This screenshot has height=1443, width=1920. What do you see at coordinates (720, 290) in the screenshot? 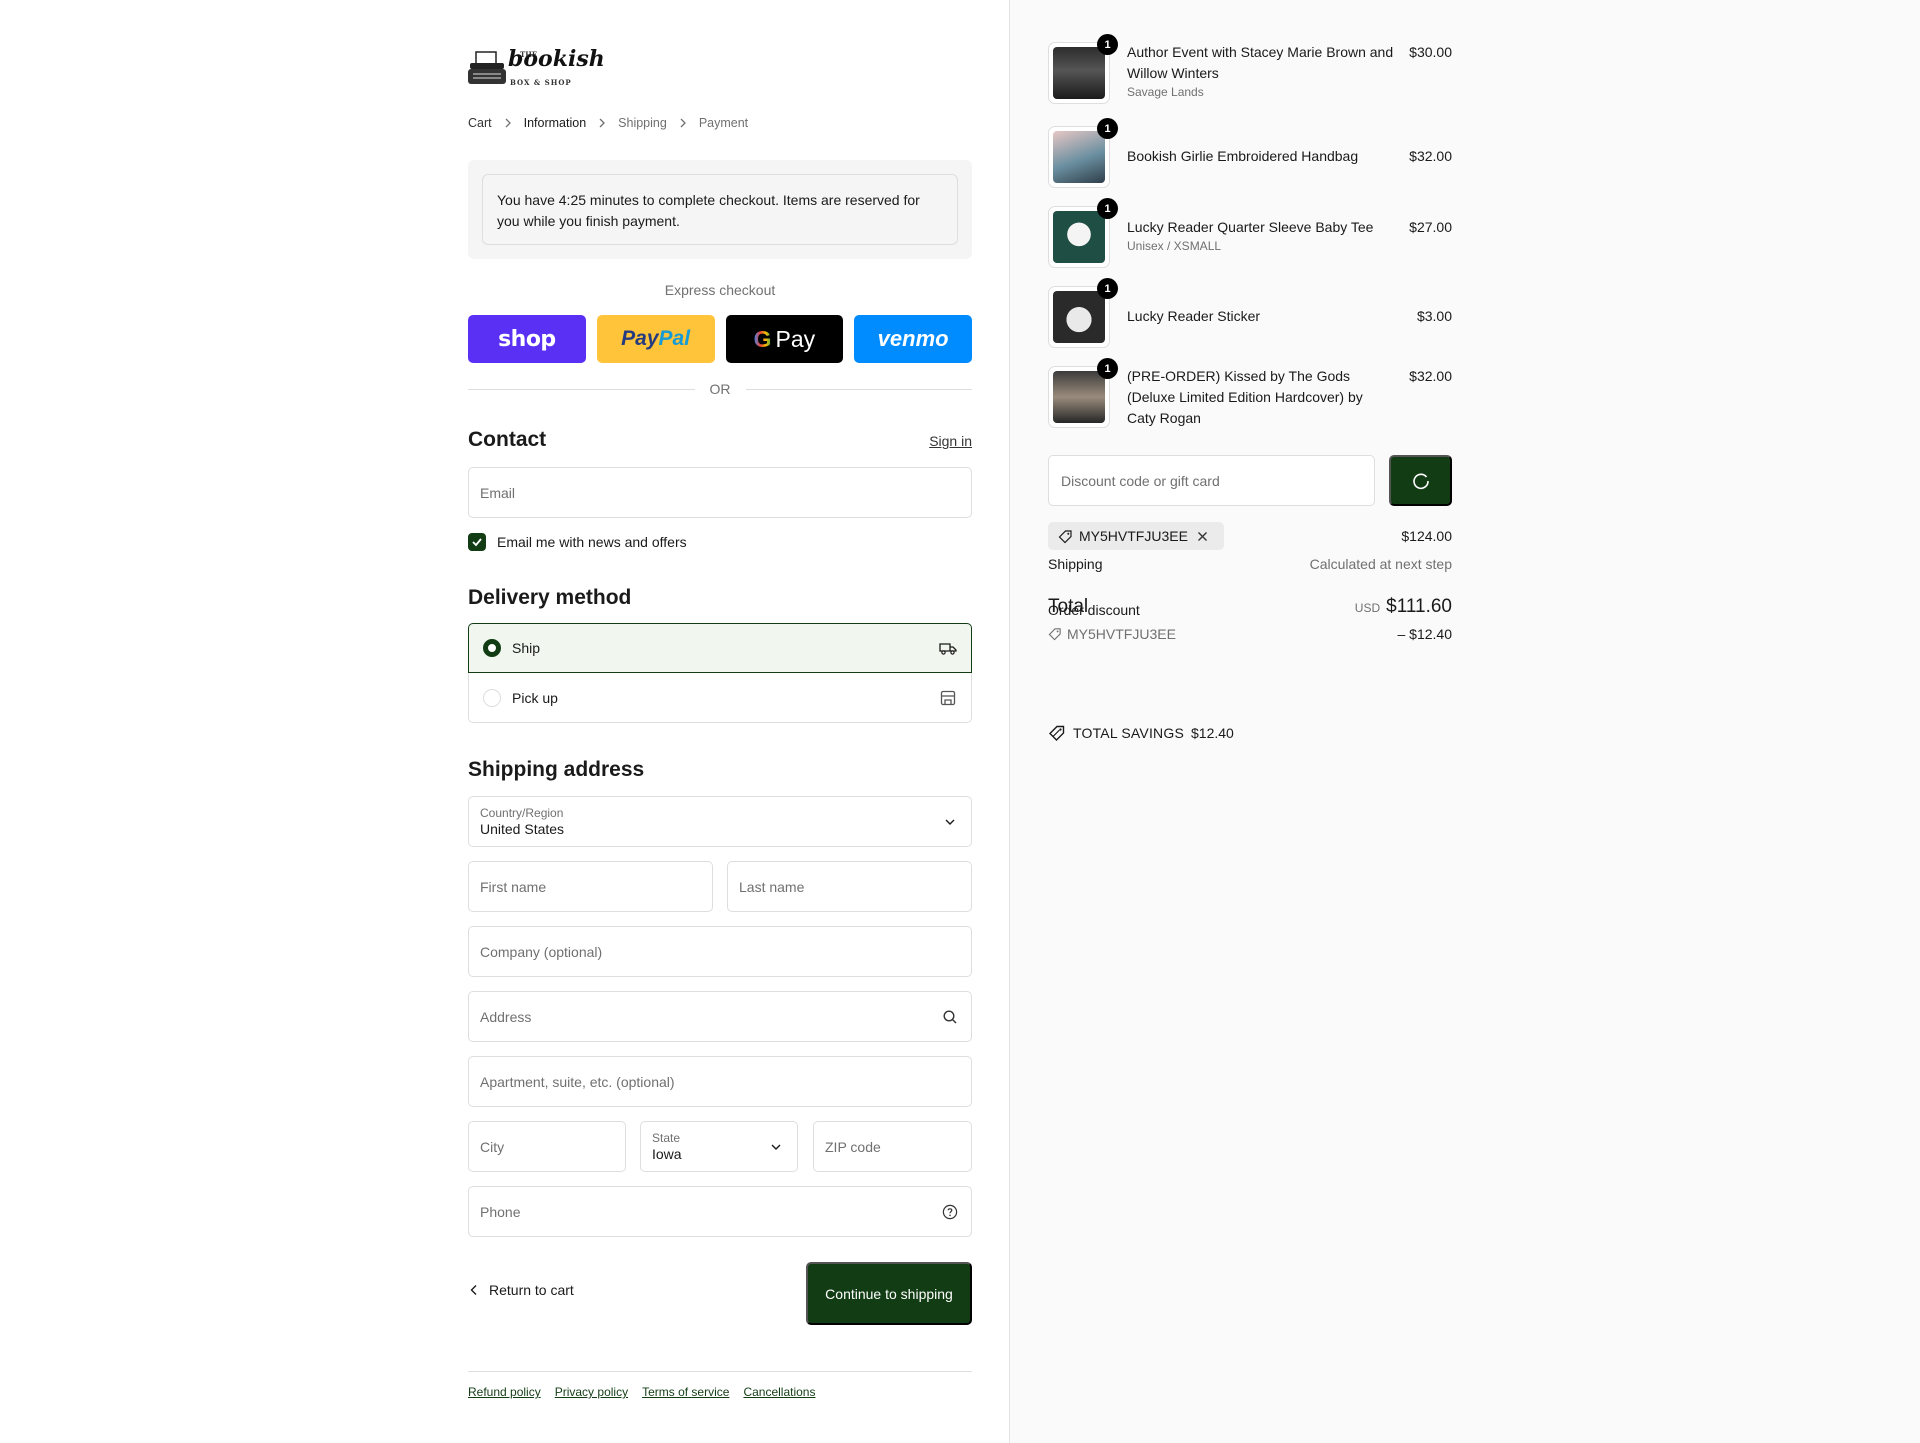
I see `express-checkout-title: Express checkout` at bounding box center [720, 290].